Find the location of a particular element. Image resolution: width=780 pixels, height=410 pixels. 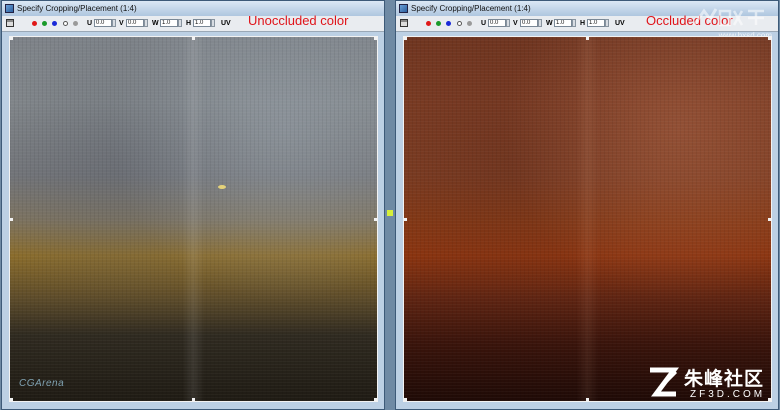

leaf-speck is located at coordinates (222, 187).